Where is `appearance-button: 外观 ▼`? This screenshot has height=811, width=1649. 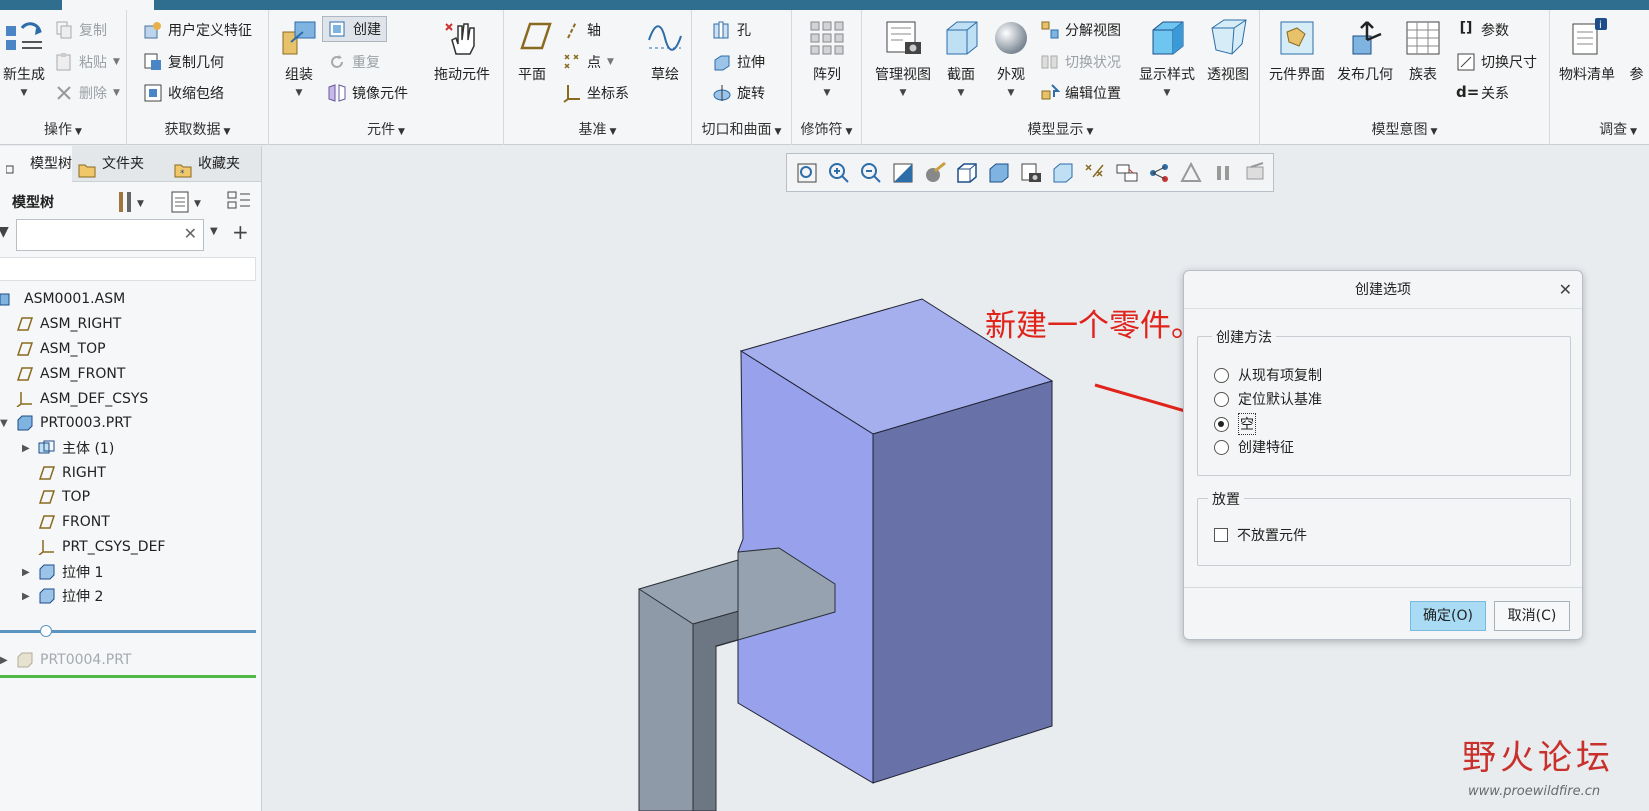 appearance-button: 外观 ▼ is located at coordinates (1011, 58).